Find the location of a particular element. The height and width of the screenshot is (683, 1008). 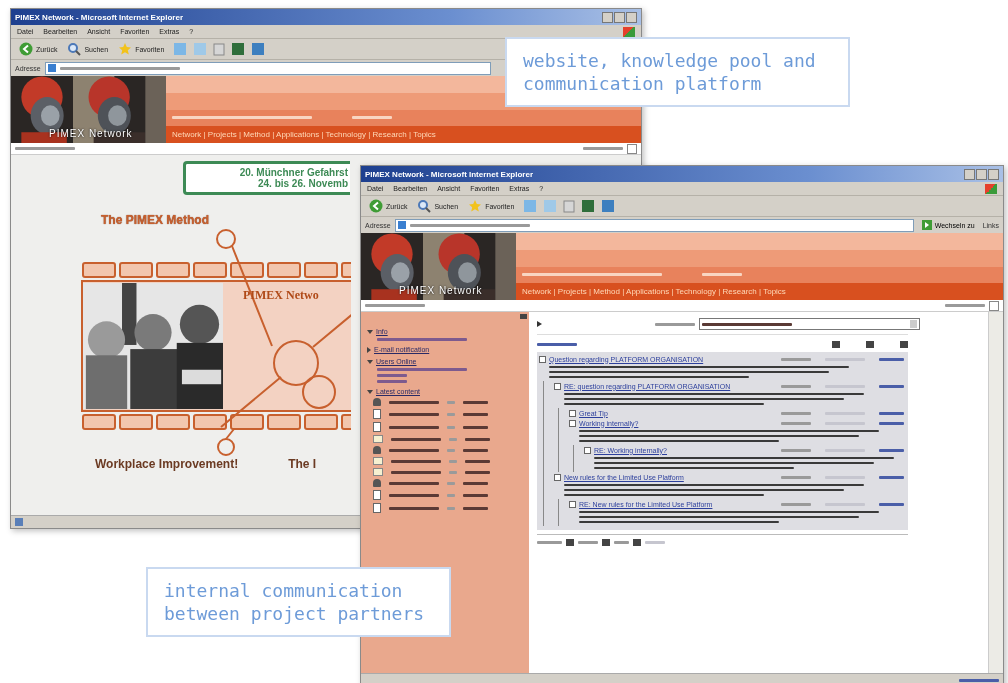

go-icon is located at coordinates (926, 225).